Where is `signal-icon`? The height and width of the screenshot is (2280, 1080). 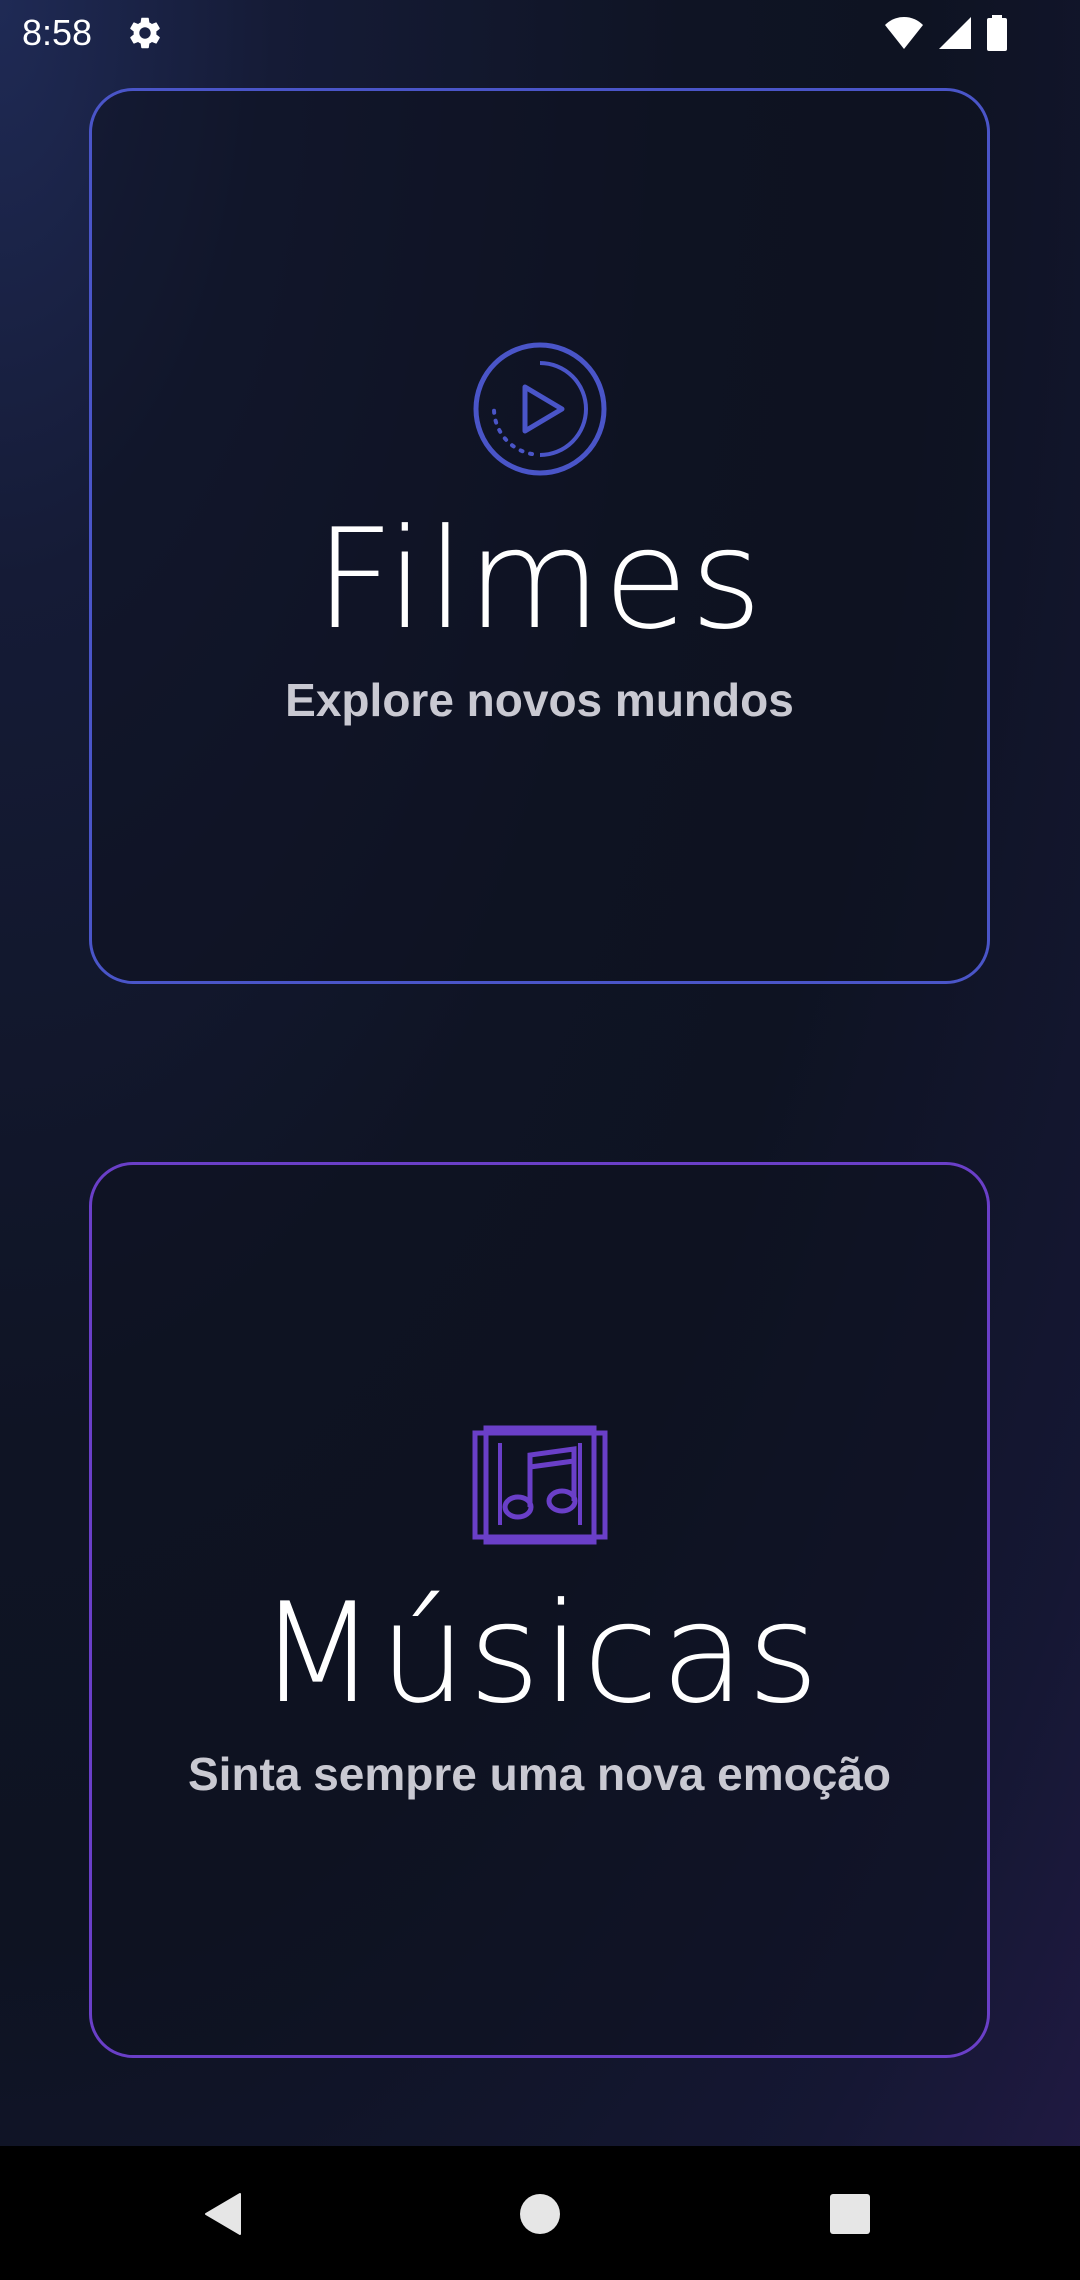
signal-icon is located at coordinates (955, 33).